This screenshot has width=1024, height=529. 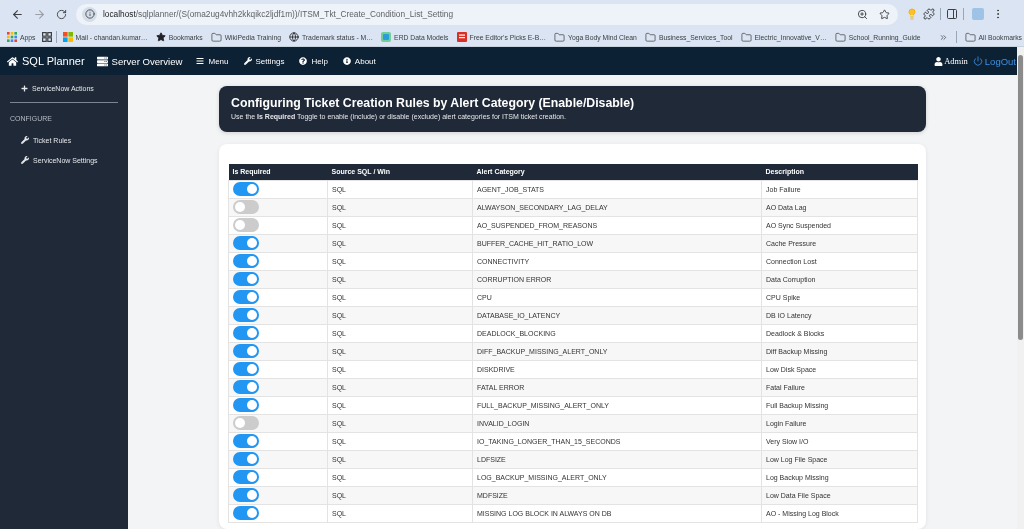 What do you see at coordinates (951, 61) in the screenshot?
I see `user-link: Admin` at bounding box center [951, 61].